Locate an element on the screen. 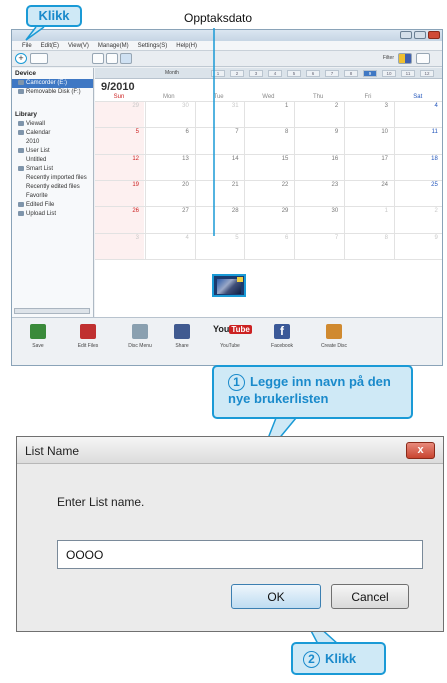  month-cell: 12 is located at coordinates (427, 73).